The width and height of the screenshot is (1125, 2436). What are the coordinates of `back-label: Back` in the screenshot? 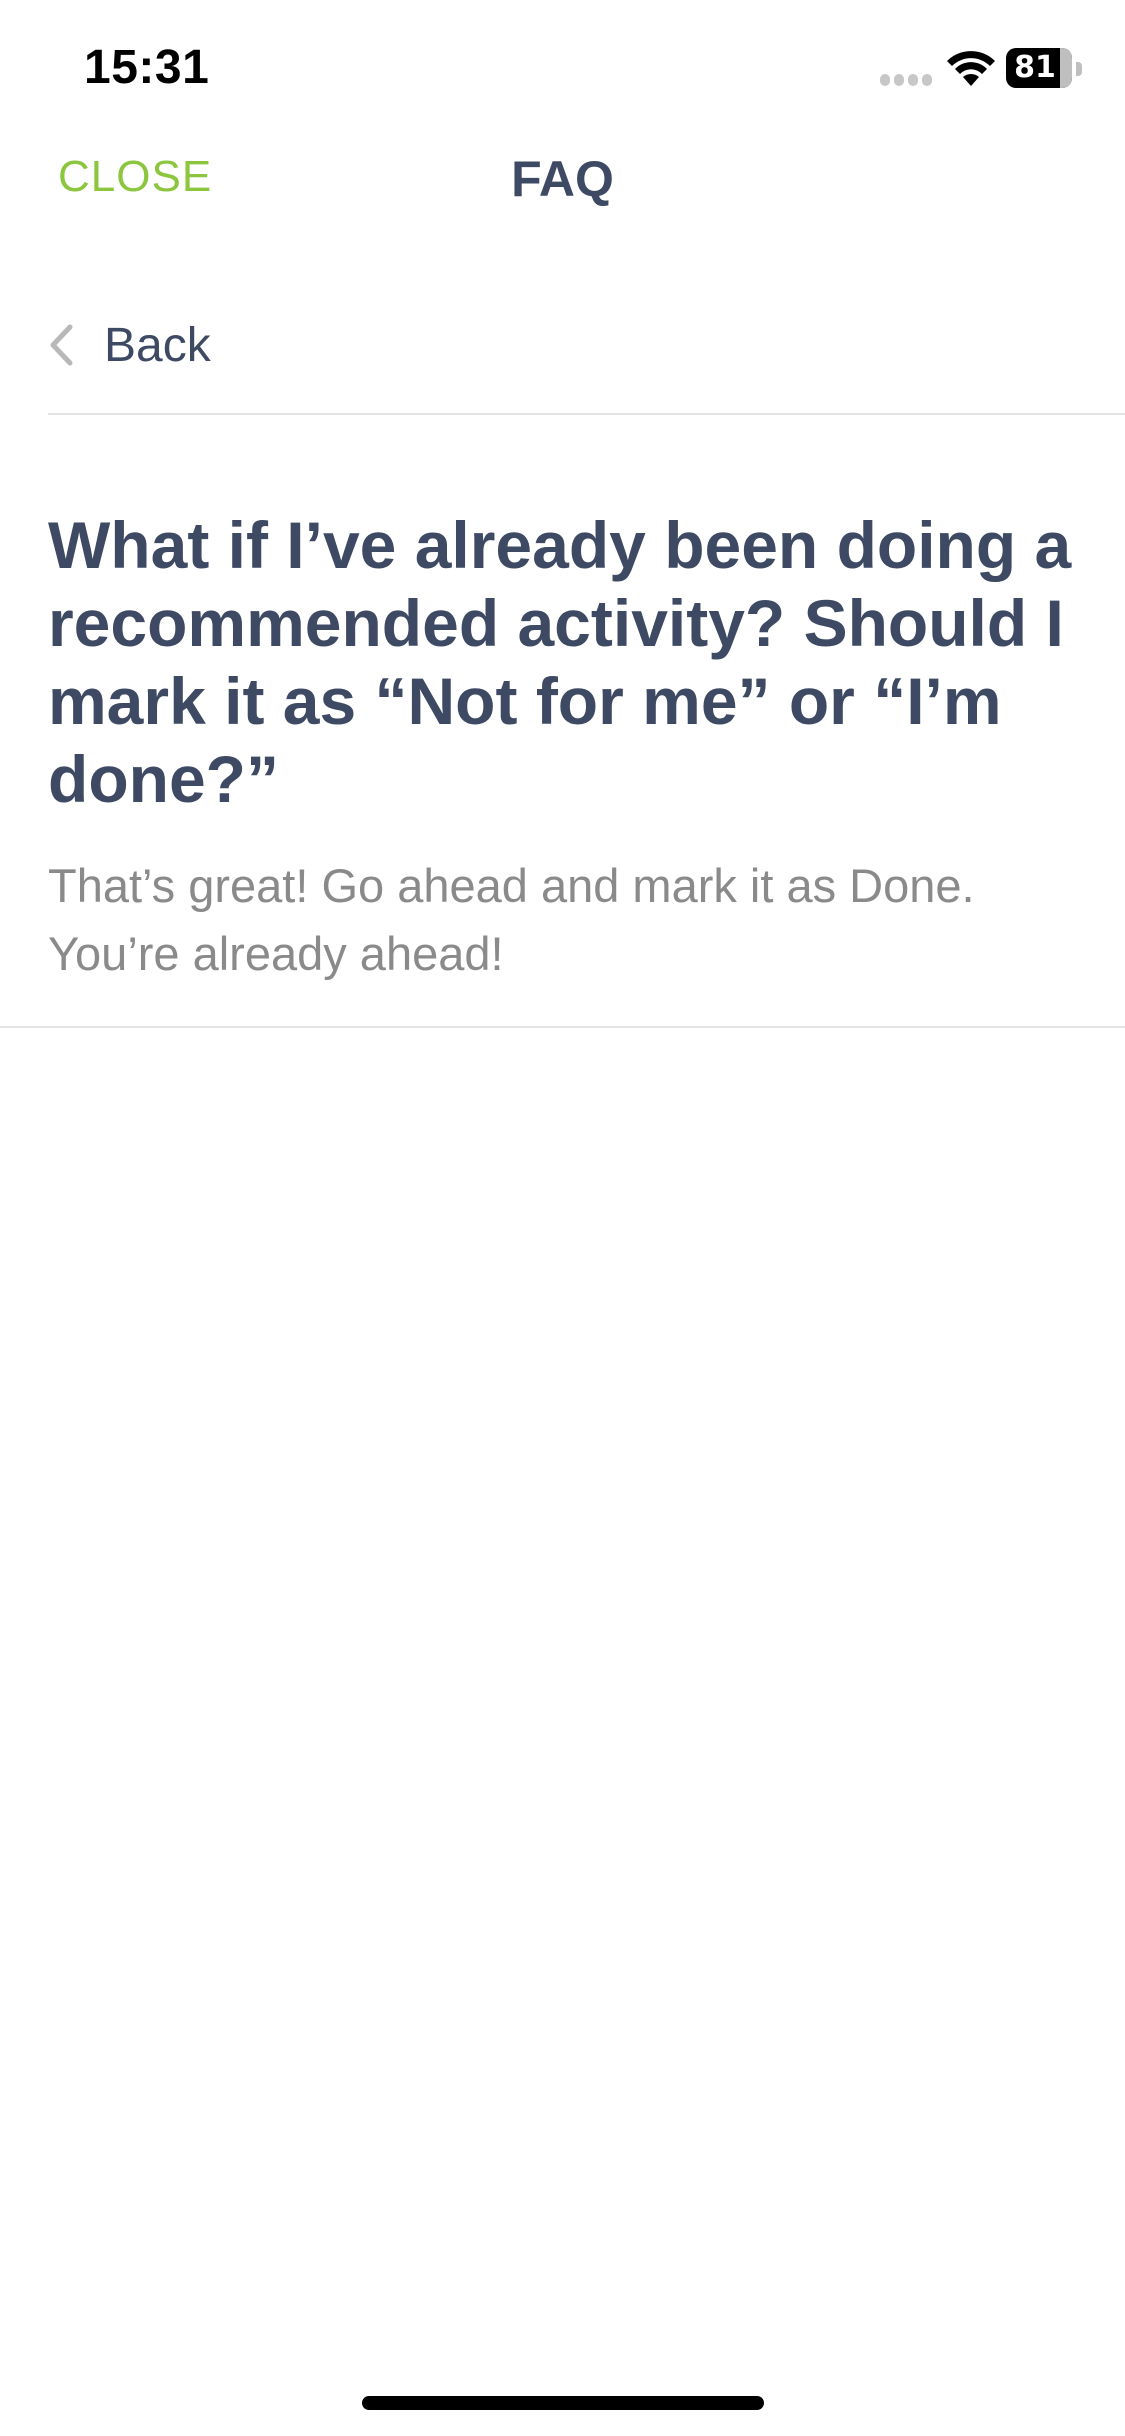 It's located at (157, 345).